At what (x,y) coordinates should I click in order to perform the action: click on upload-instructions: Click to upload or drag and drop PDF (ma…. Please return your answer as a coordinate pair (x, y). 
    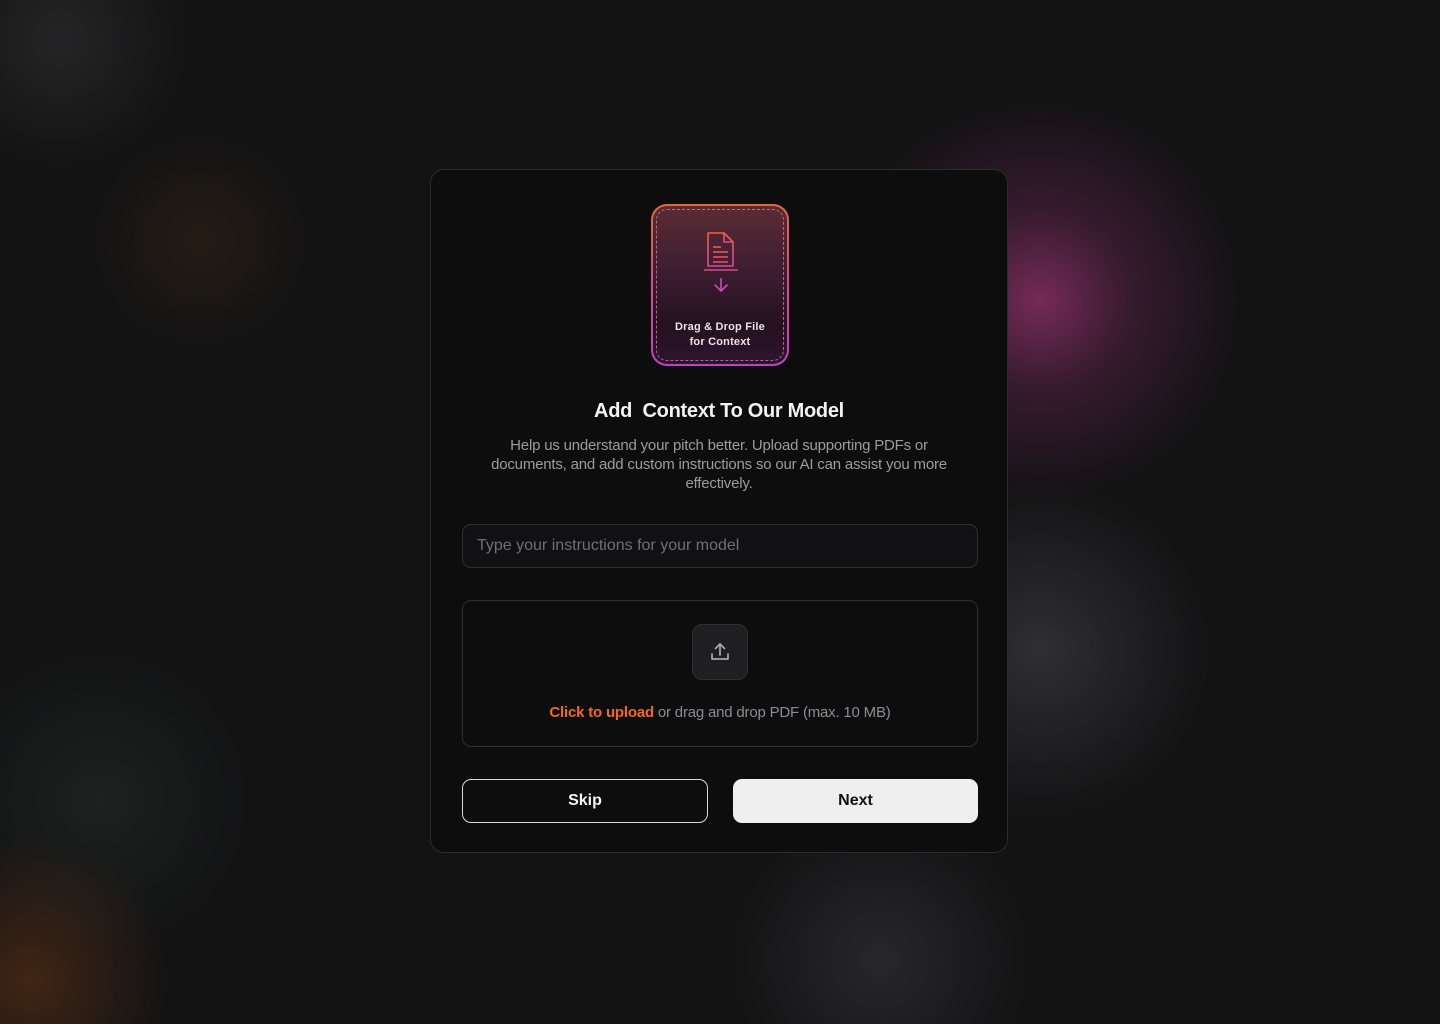
    Looking at the image, I should click on (720, 712).